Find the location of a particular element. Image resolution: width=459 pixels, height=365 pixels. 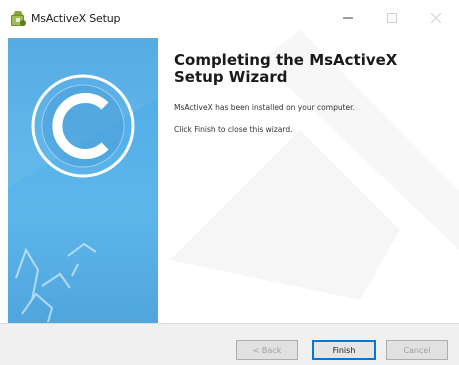

finish-instruction-text: Click Finish to close this wizard. is located at coordinates (233, 129).